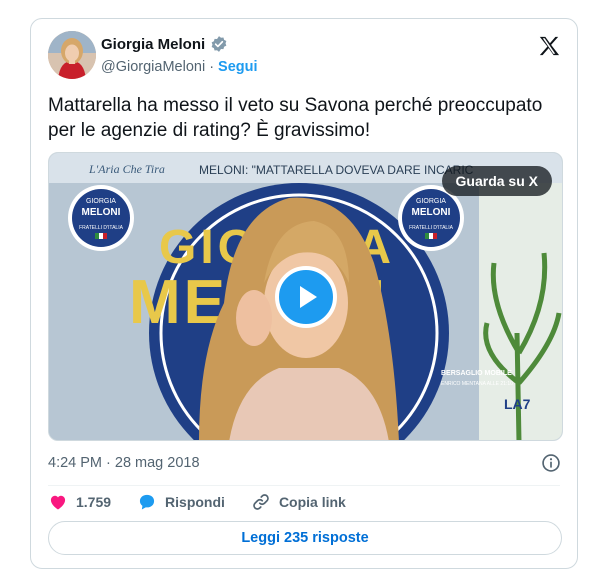 The image size is (602, 582). I want to click on author-handle: @GiorgiaMeloni, so click(153, 67).